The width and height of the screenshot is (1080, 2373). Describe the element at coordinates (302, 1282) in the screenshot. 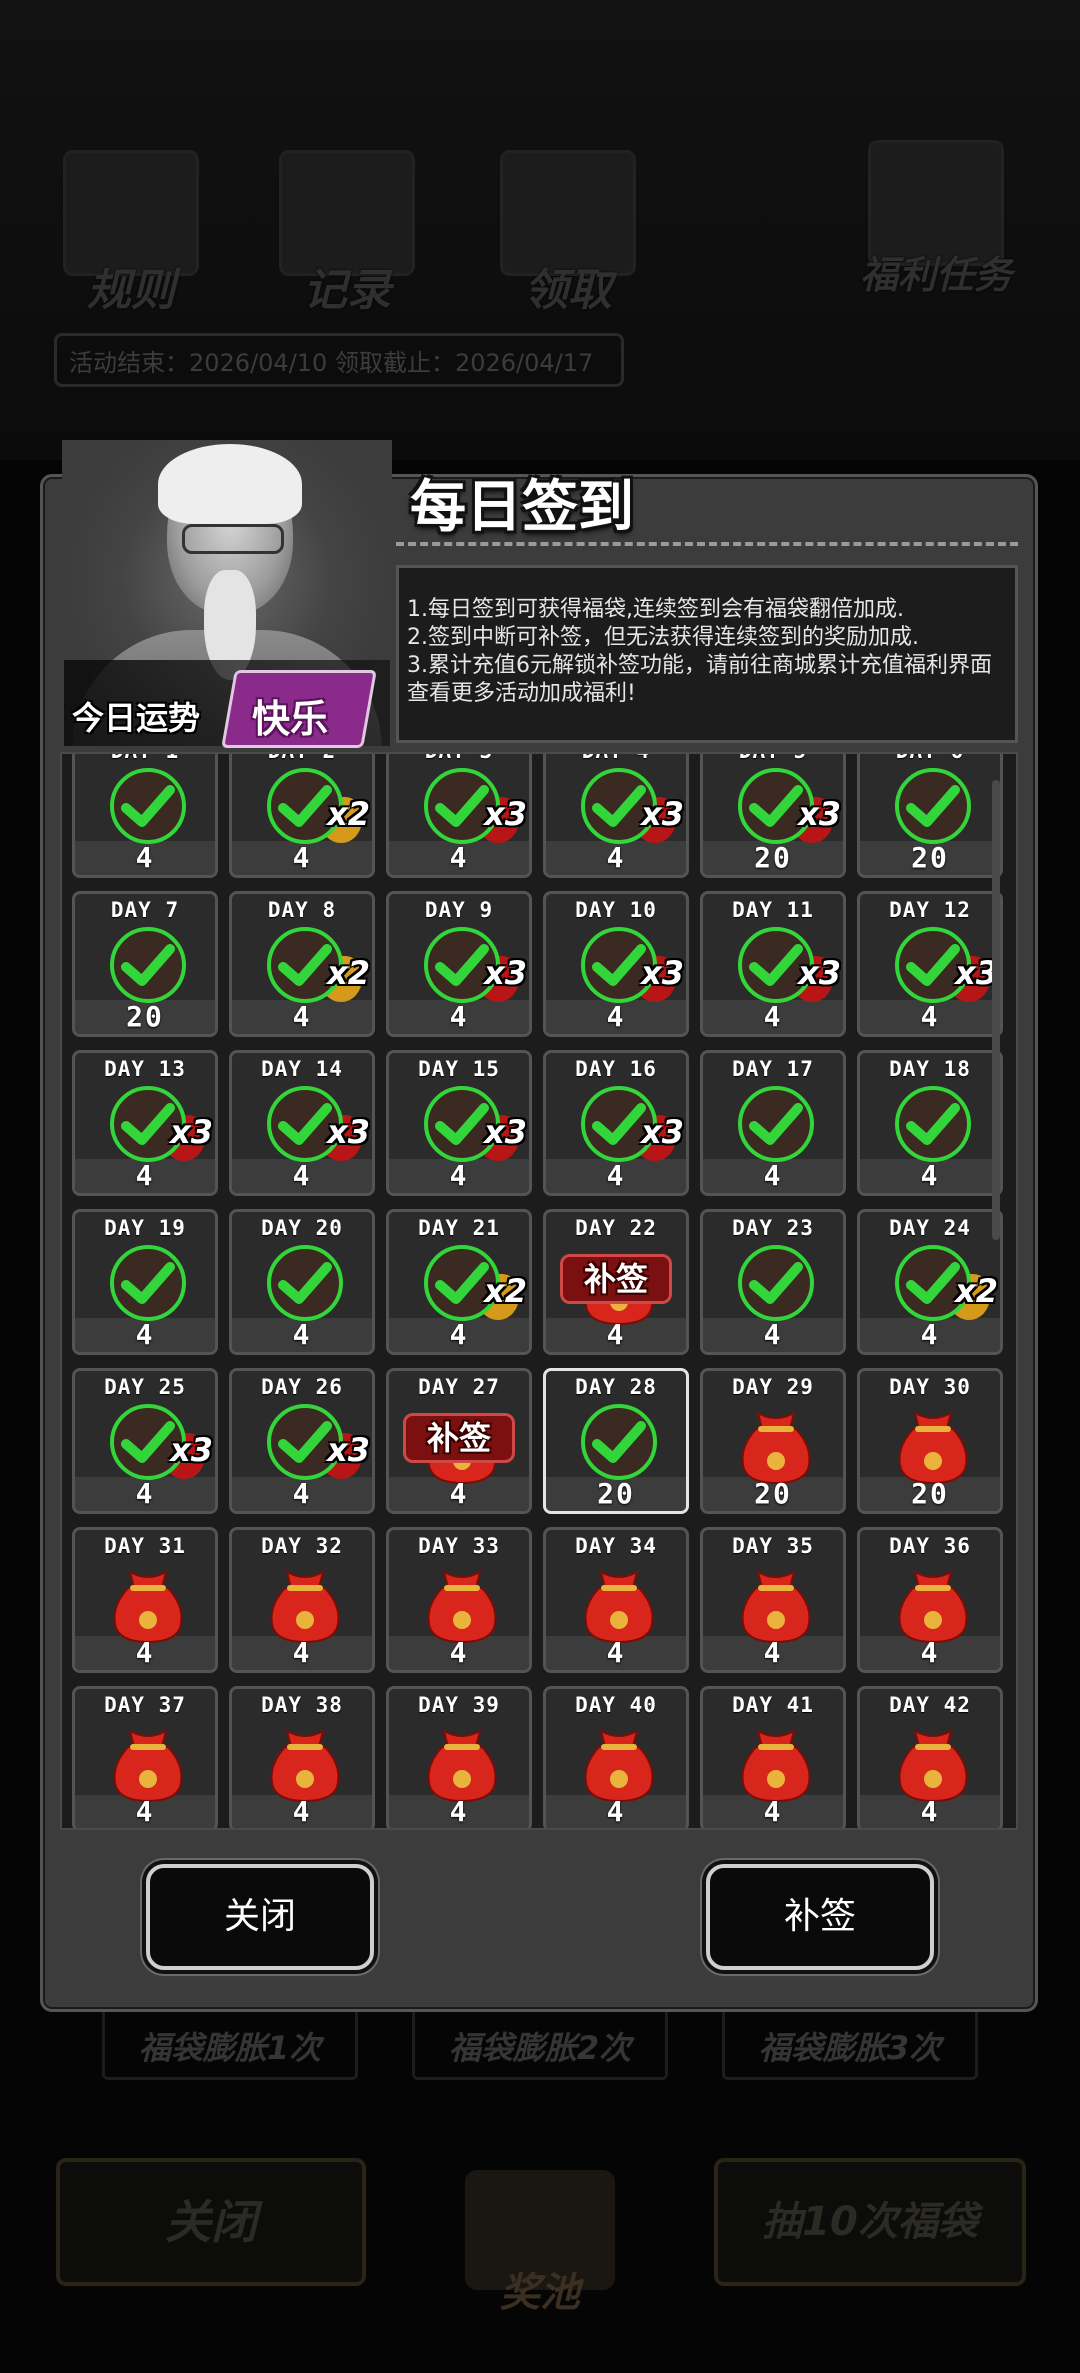

I see `day-cell: DAY 20 4` at that location.